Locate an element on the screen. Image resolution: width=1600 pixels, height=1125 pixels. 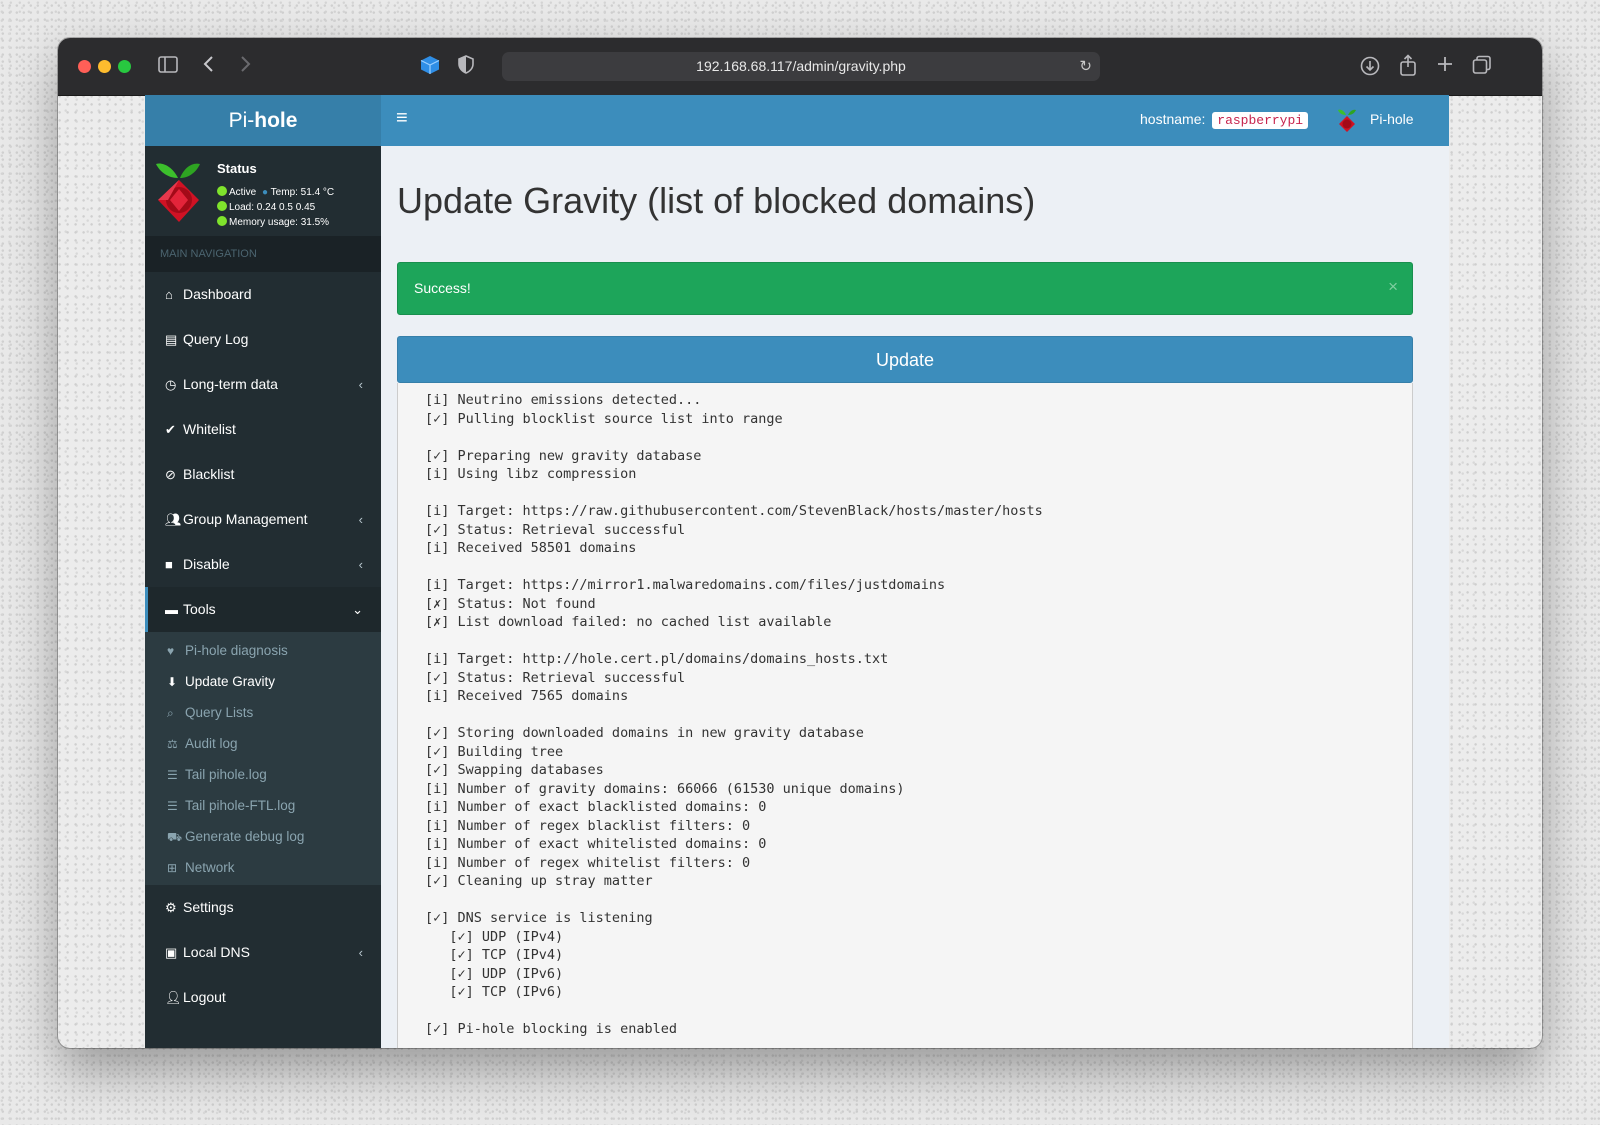
search-icon: ⌕ is located at coordinates (170, 713).